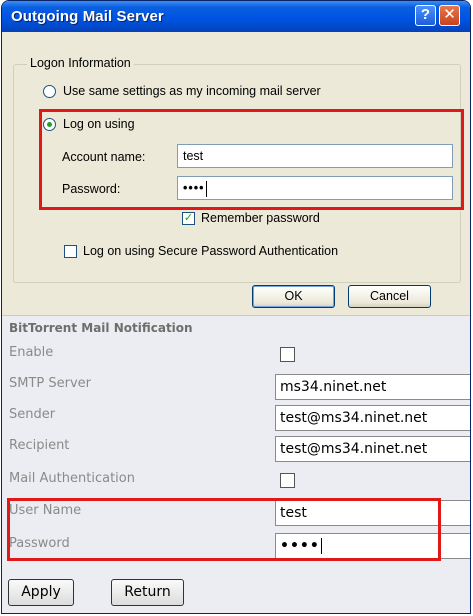  What do you see at coordinates (300, 546) in the screenshot?
I see `notify-password-value: ••••` at bounding box center [300, 546].